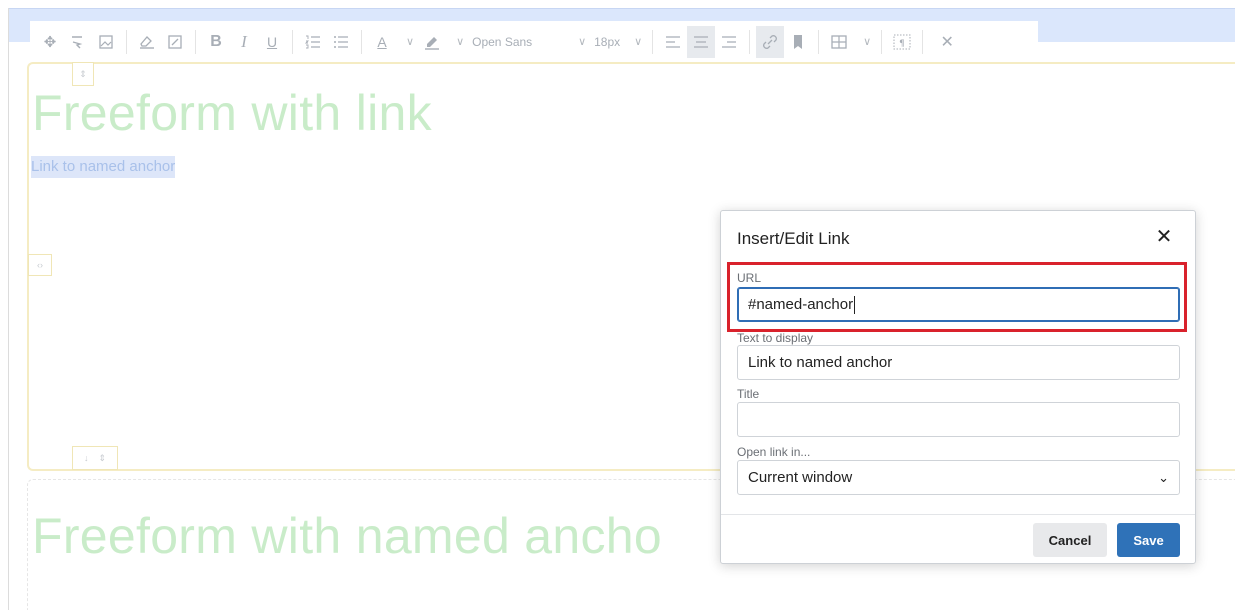 The image size is (1235, 610). I want to click on font-family-value: Open Sans, so click(502, 41).